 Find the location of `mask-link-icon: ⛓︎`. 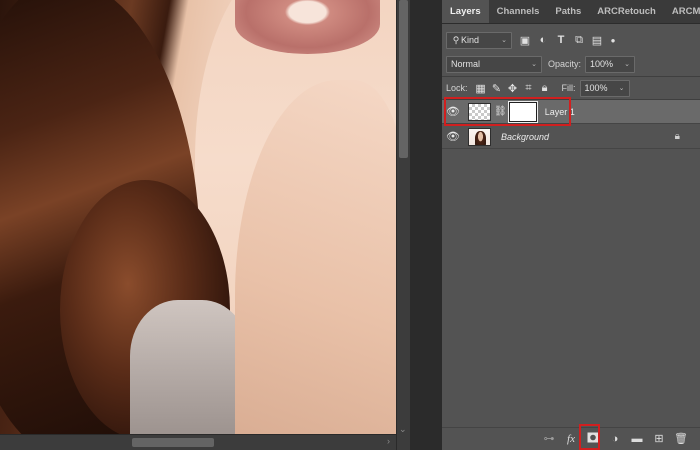

mask-link-icon: ⛓︎ is located at coordinates (500, 111).